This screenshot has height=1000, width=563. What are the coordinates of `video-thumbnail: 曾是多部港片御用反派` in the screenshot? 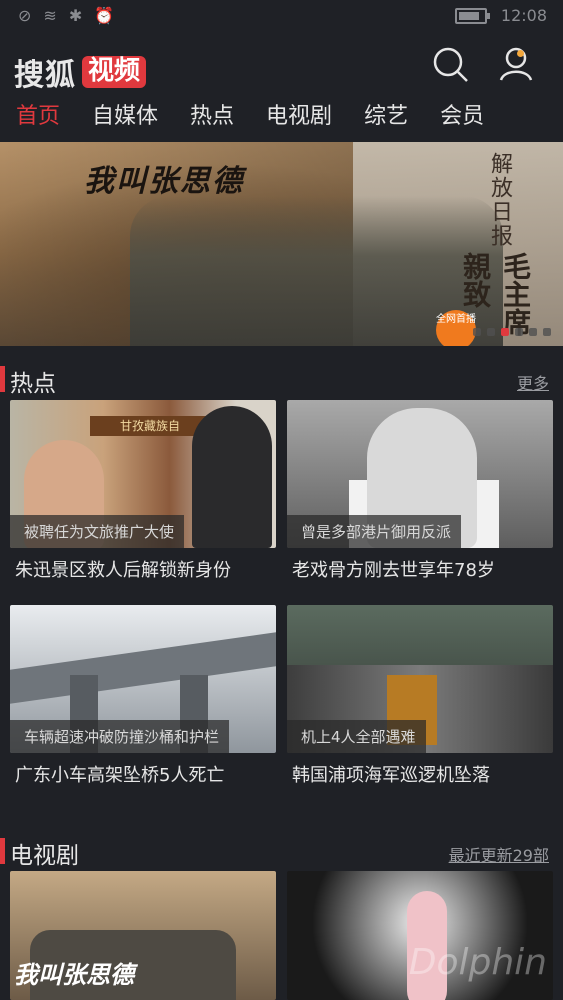 It's located at (420, 474).